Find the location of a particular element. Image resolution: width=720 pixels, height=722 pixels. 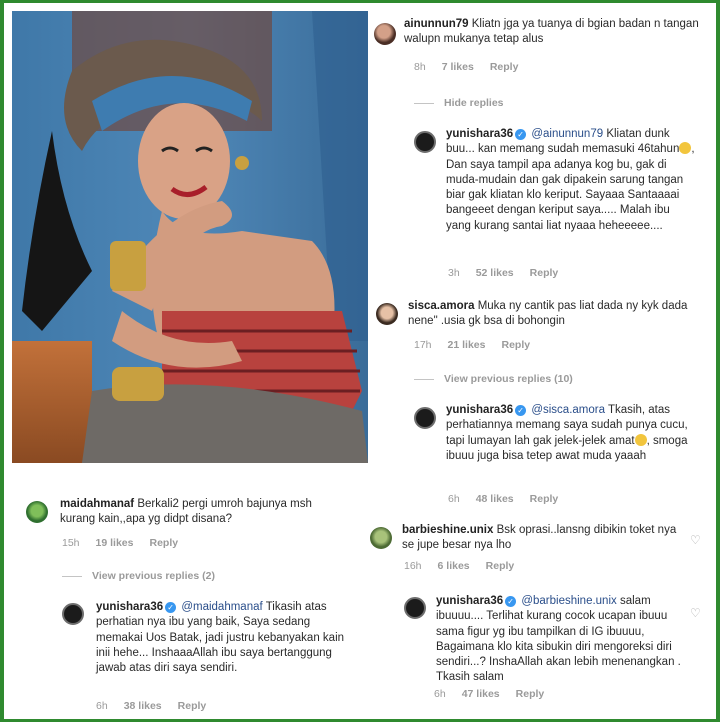

mention-link: @ainunnun79 is located at coordinates (567, 134).